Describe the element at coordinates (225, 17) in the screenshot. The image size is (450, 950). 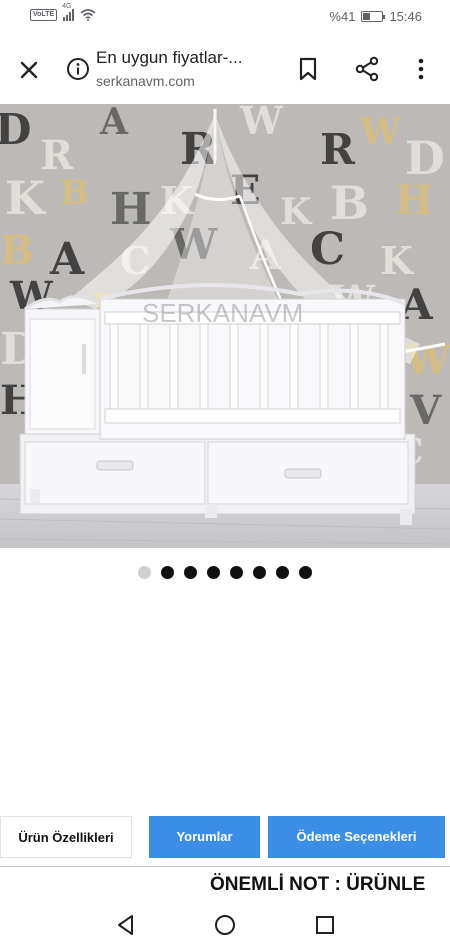
I see `status-bar: VoLTE 4G %41 15:46` at that location.